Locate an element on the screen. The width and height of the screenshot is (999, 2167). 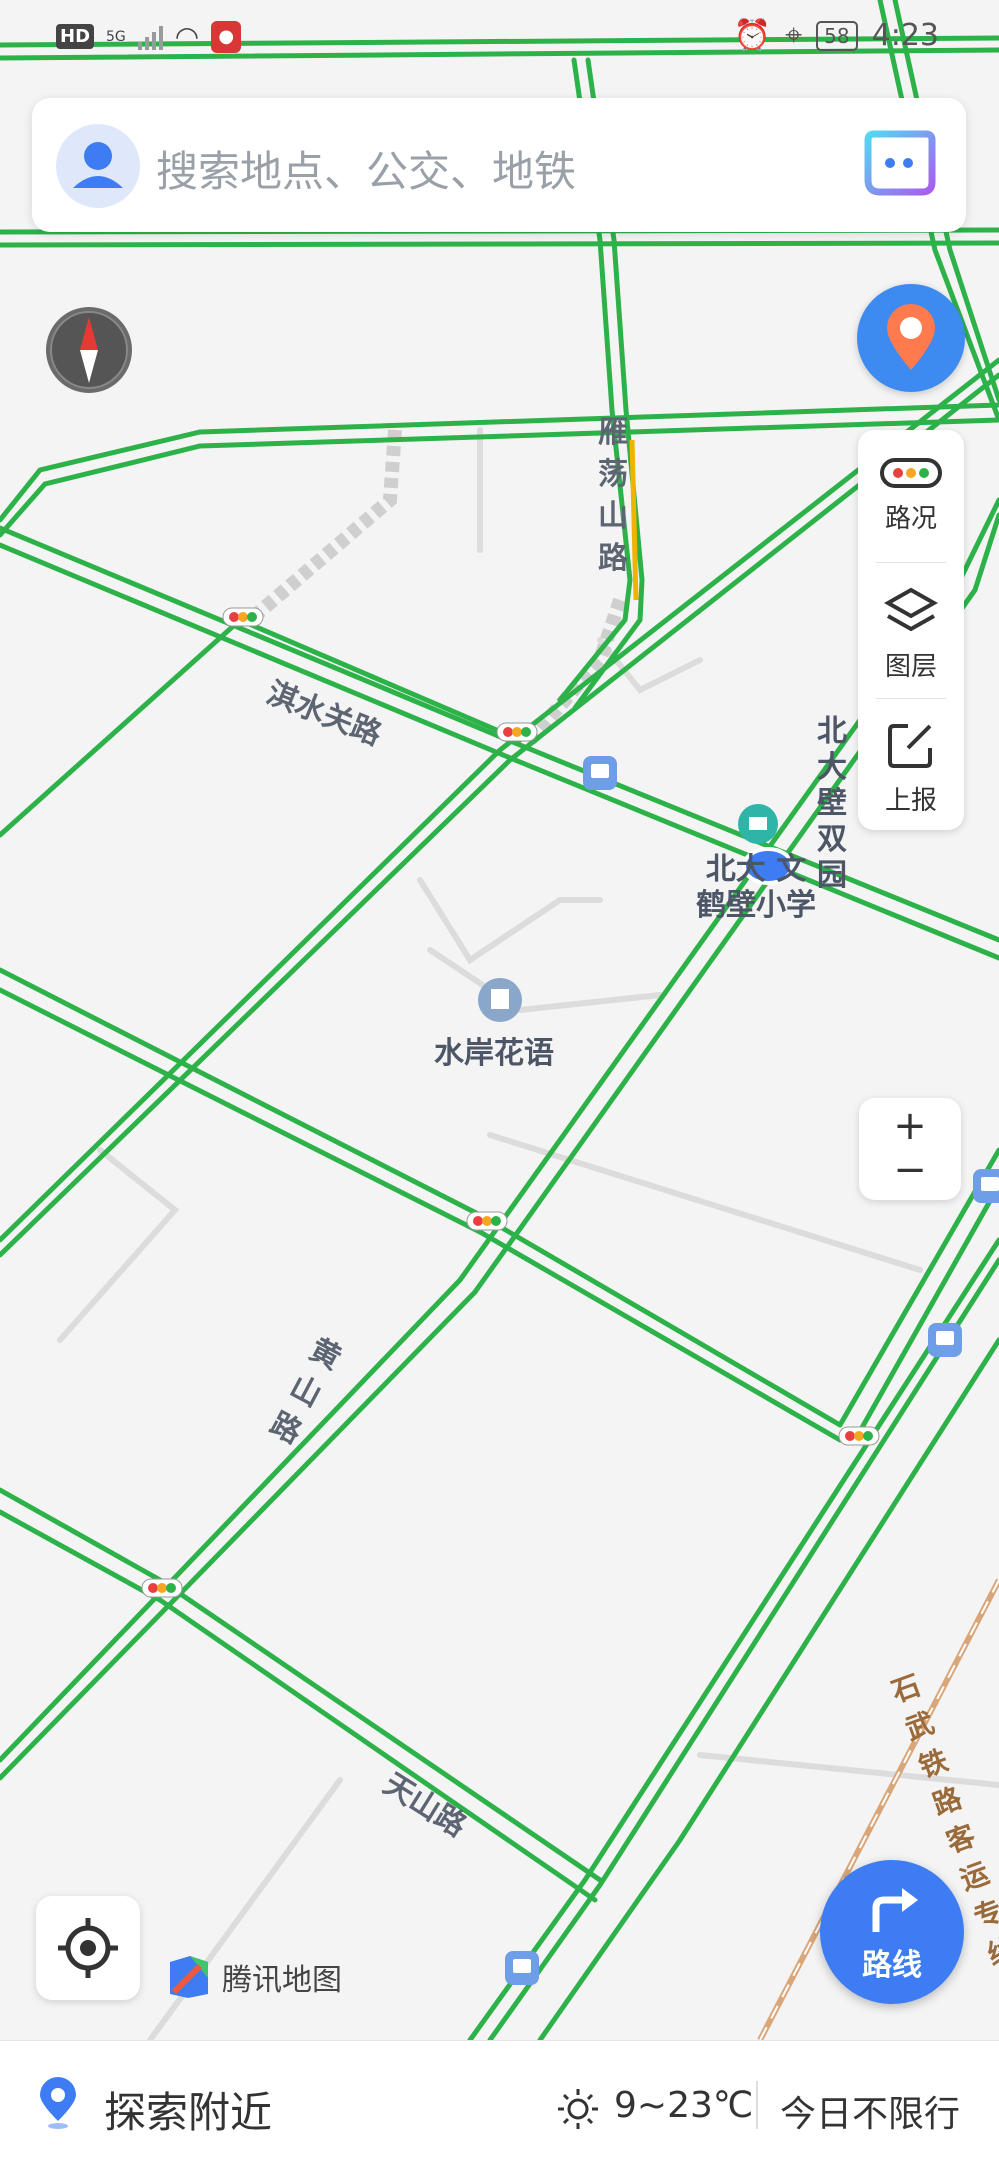
road-label-yandangshan: 雁荡山路 is located at coordinates (613, 495).